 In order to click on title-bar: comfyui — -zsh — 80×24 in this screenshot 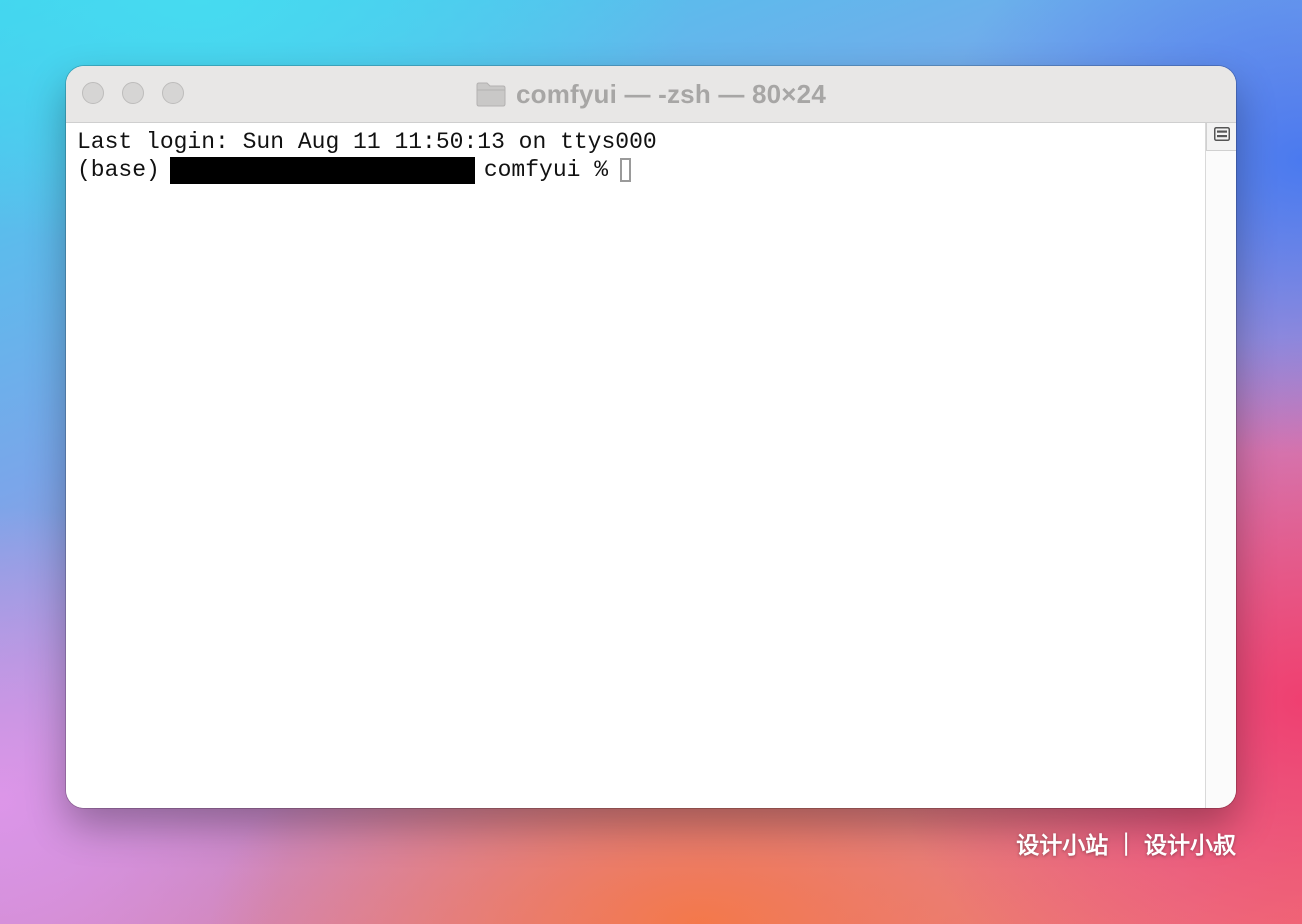, I will do `click(651, 94)`.